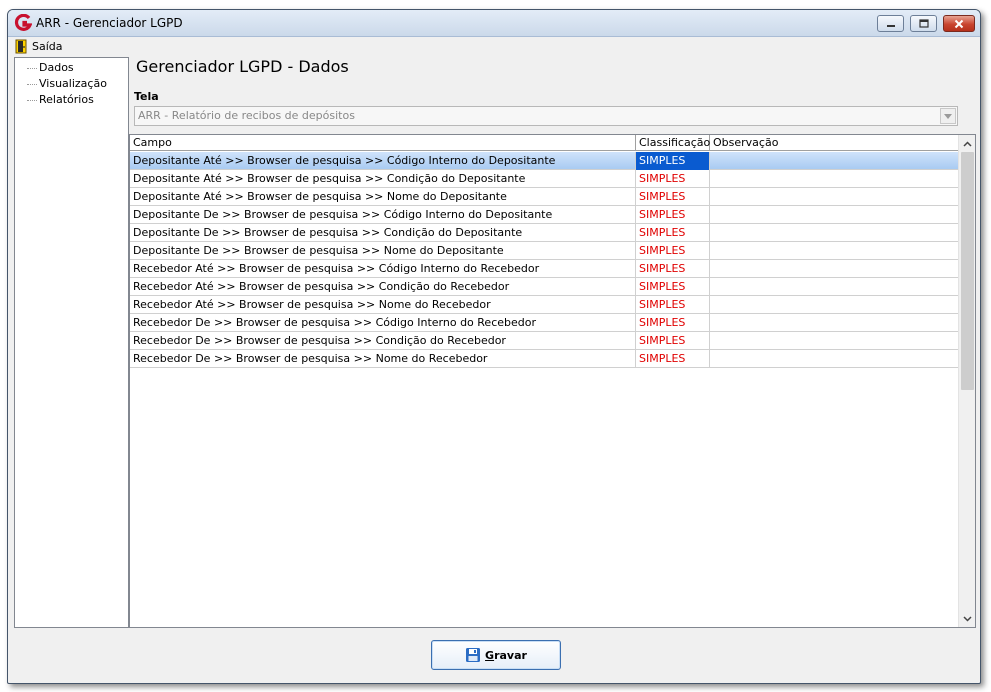 The height and width of the screenshot is (692, 991). Describe the element at coordinates (47, 46) in the screenshot. I see `menu-exit-label: Saída` at that location.